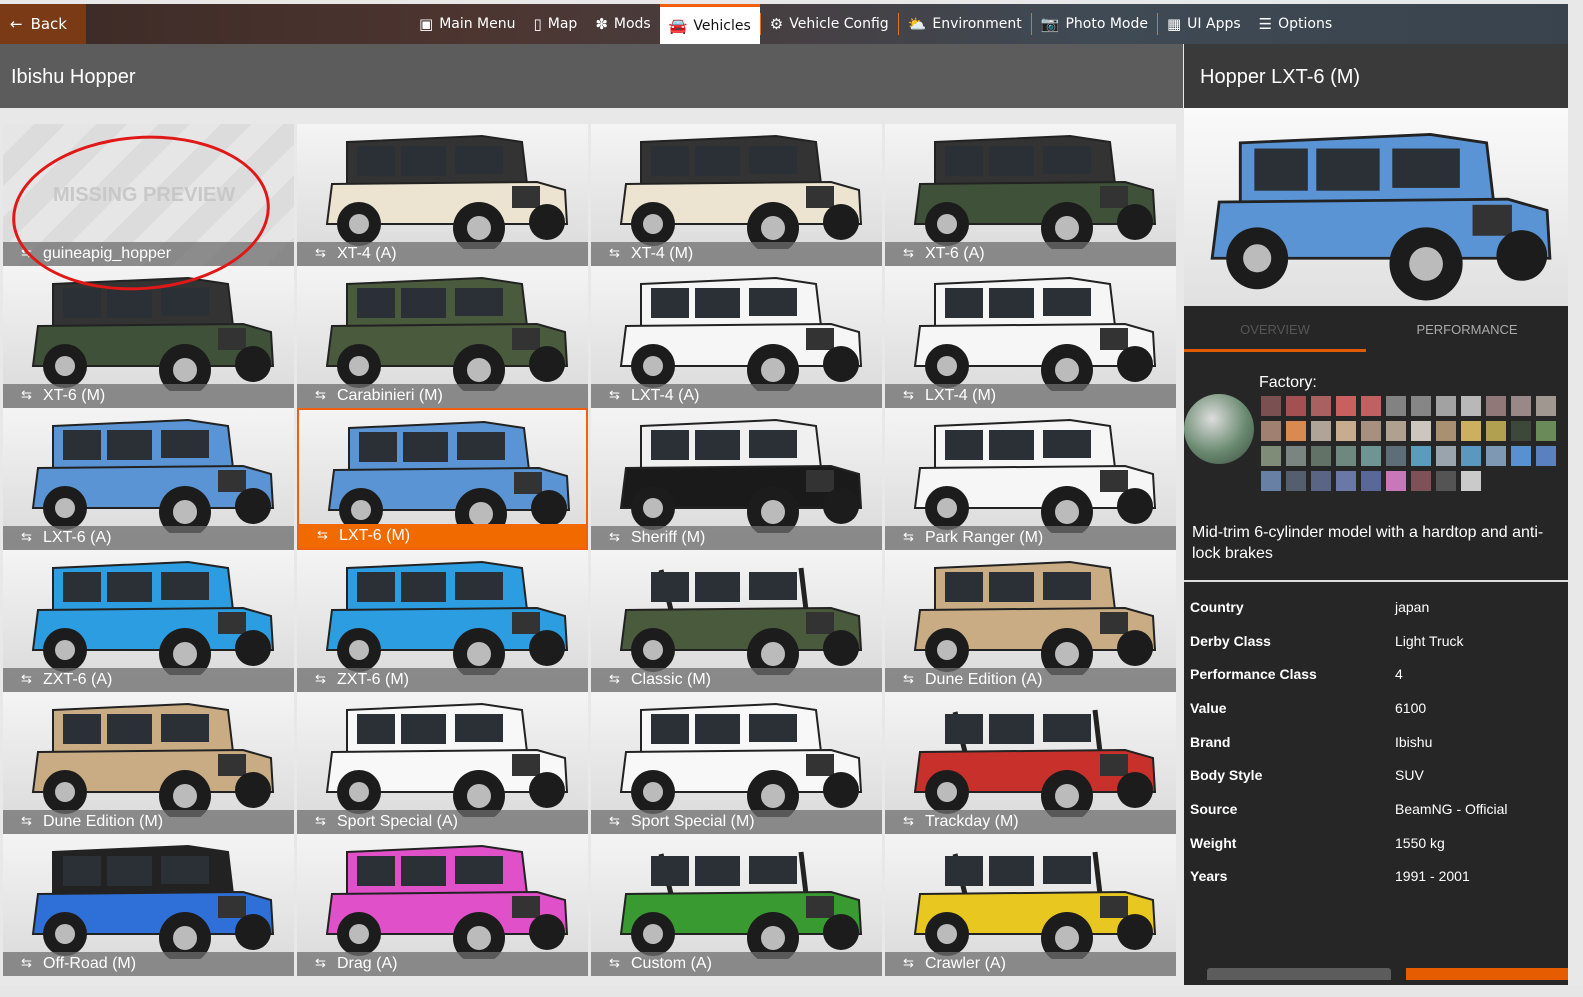 This screenshot has width=1583, height=997. Describe the element at coordinates (1376, 76) in the screenshot. I see `config-title: Hopper LXT-6 (M)` at that location.